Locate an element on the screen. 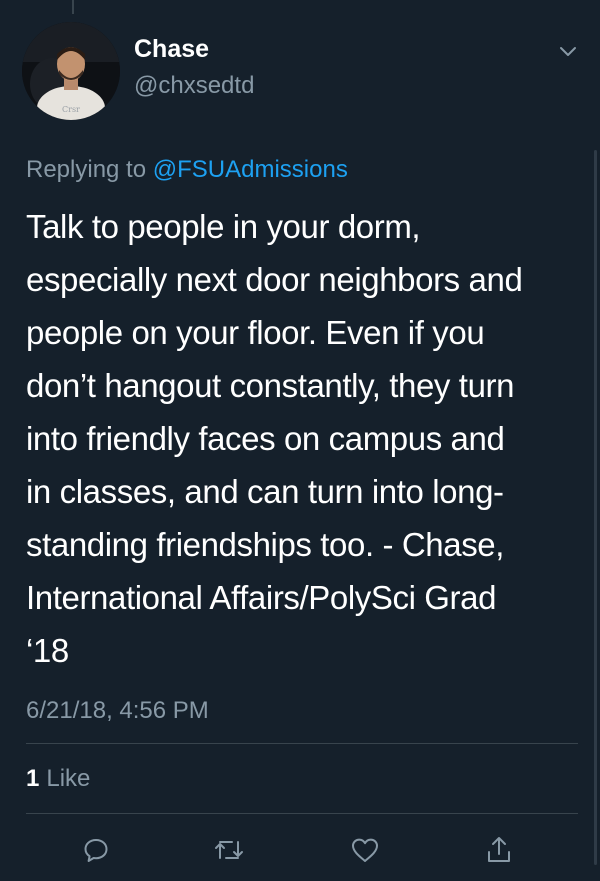 The height and width of the screenshot is (881, 600). like-label: Like is located at coordinates (68, 778).